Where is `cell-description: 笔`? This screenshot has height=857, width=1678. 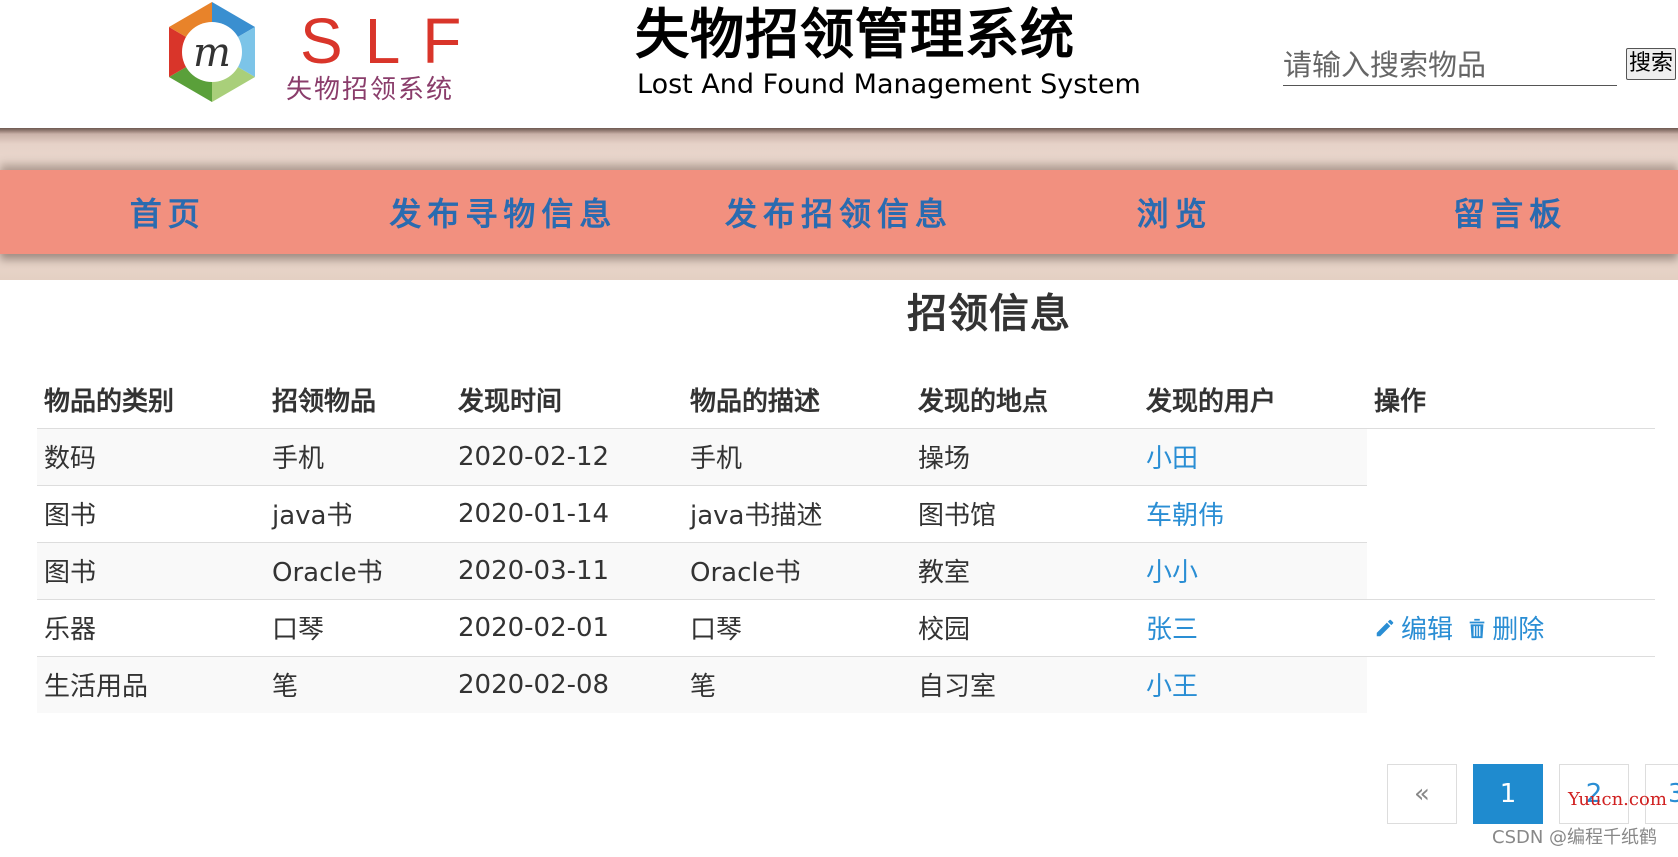
cell-description: 笔 is located at coordinates (797, 684).